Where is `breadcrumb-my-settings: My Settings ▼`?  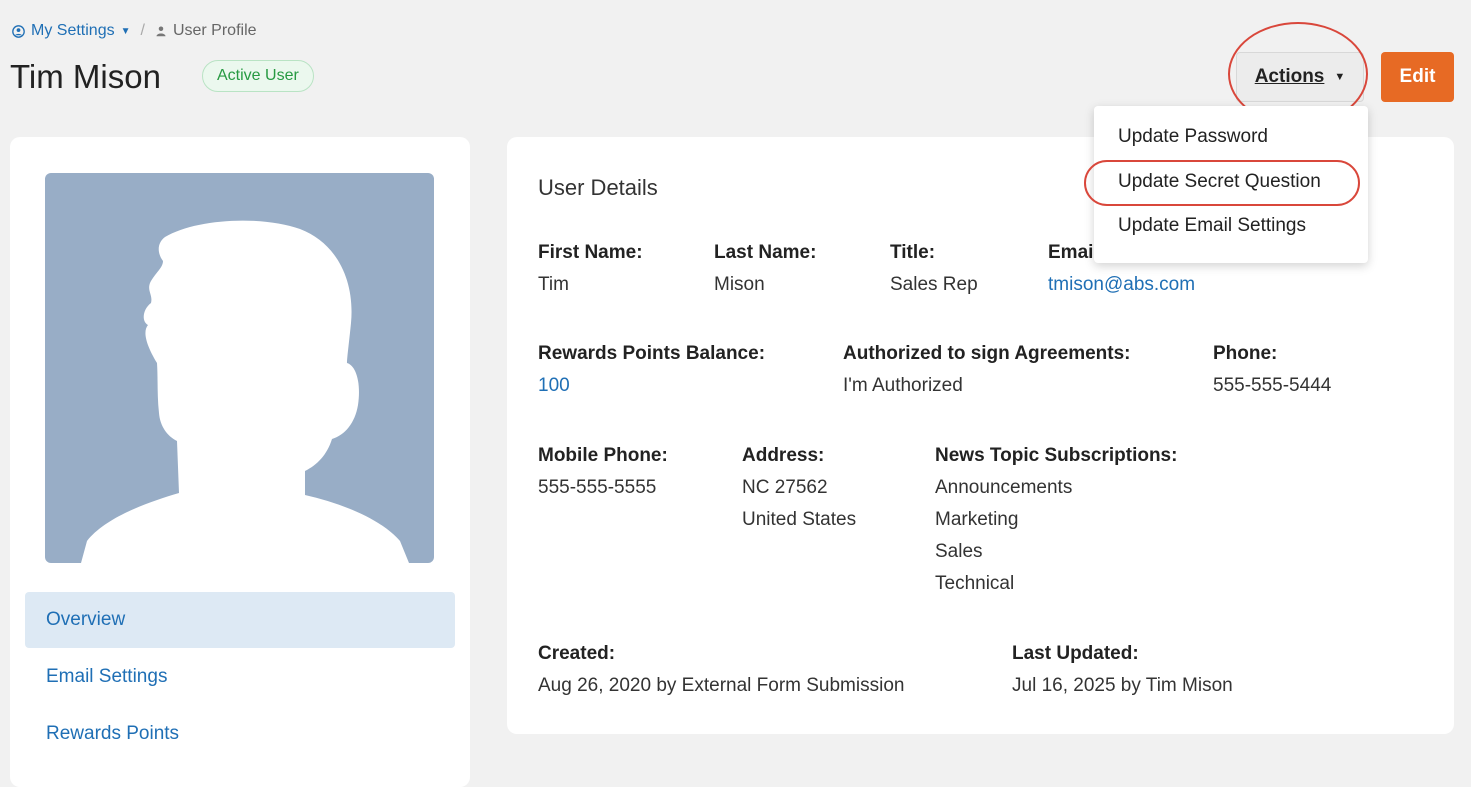 breadcrumb-my-settings: My Settings ▼ is located at coordinates (71, 31).